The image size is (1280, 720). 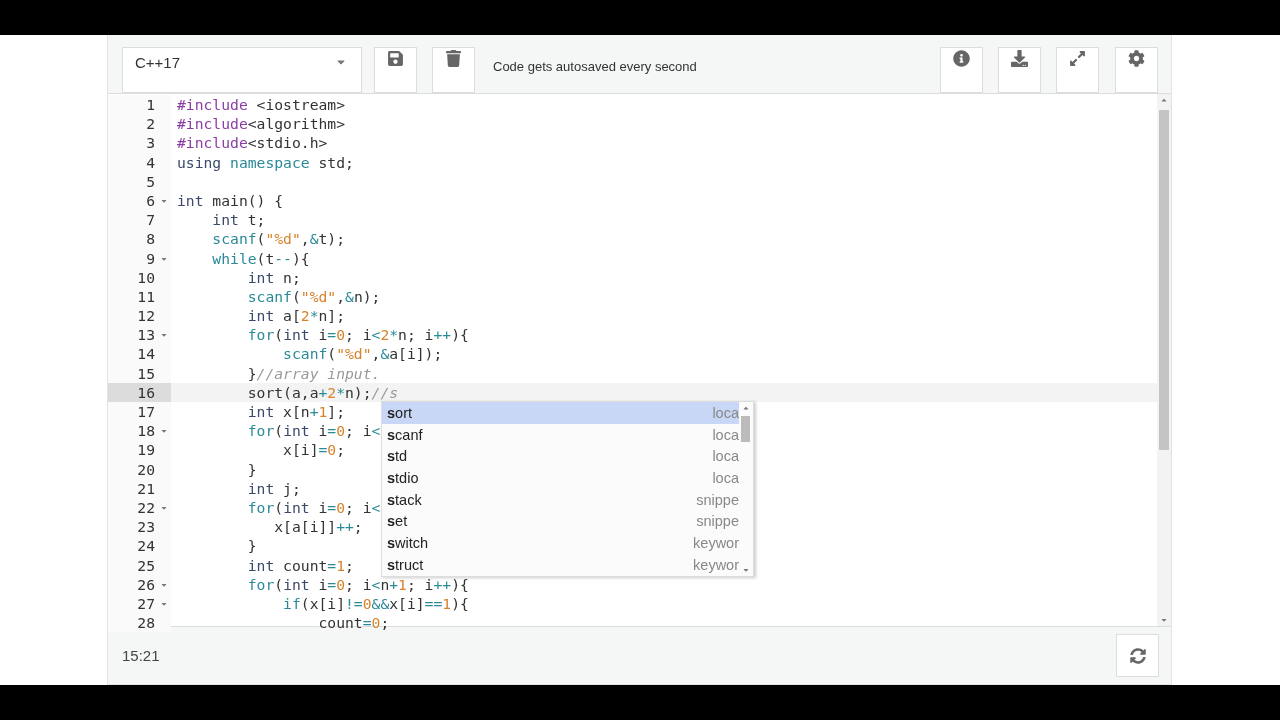 What do you see at coordinates (150, 200) in the screenshot?
I see `line-number: 6` at bounding box center [150, 200].